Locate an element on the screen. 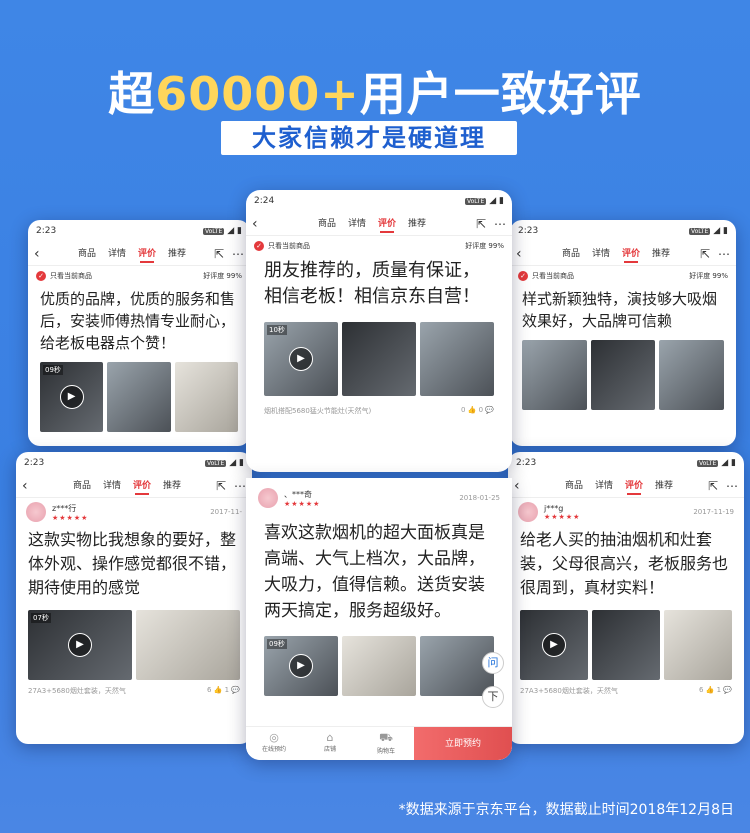  bottom-action-bar: ◎ 在线预约 ⌂ 店铺 ⛟ 购物车 立即预约 is located at coordinates (379, 743).